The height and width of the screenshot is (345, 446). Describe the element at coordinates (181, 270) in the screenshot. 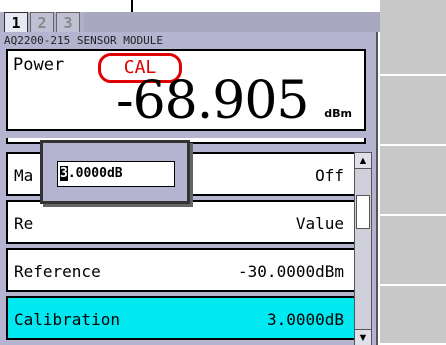

I see `menu-item-reference: Reference -30.0000dBm` at that location.